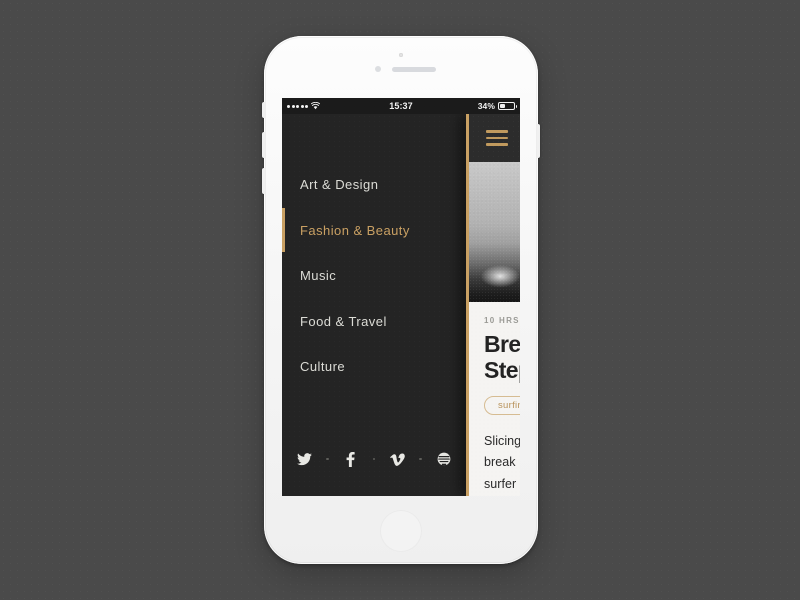 Image resolution: width=800 pixels, height=600 pixels. Describe the element at coordinates (339, 185) in the screenshot. I see `nav-item-label: Art & Design` at that location.